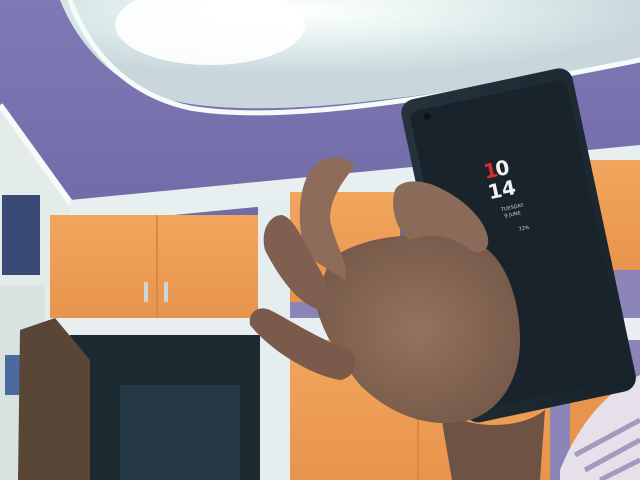  Describe the element at coordinates (146, 292) in the screenshot. I see `cabinet-handle-left` at that location.